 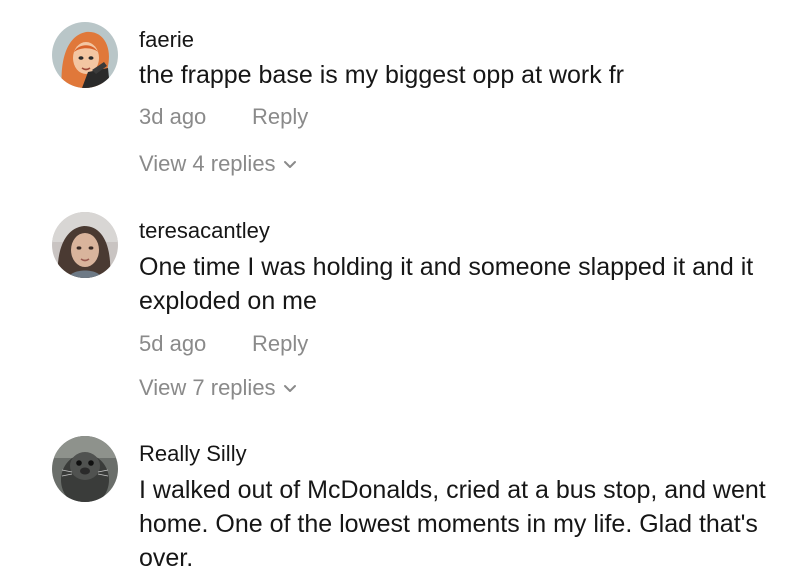 What do you see at coordinates (207, 387) in the screenshot?
I see `view-replies-label: View 7 replies` at bounding box center [207, 387].